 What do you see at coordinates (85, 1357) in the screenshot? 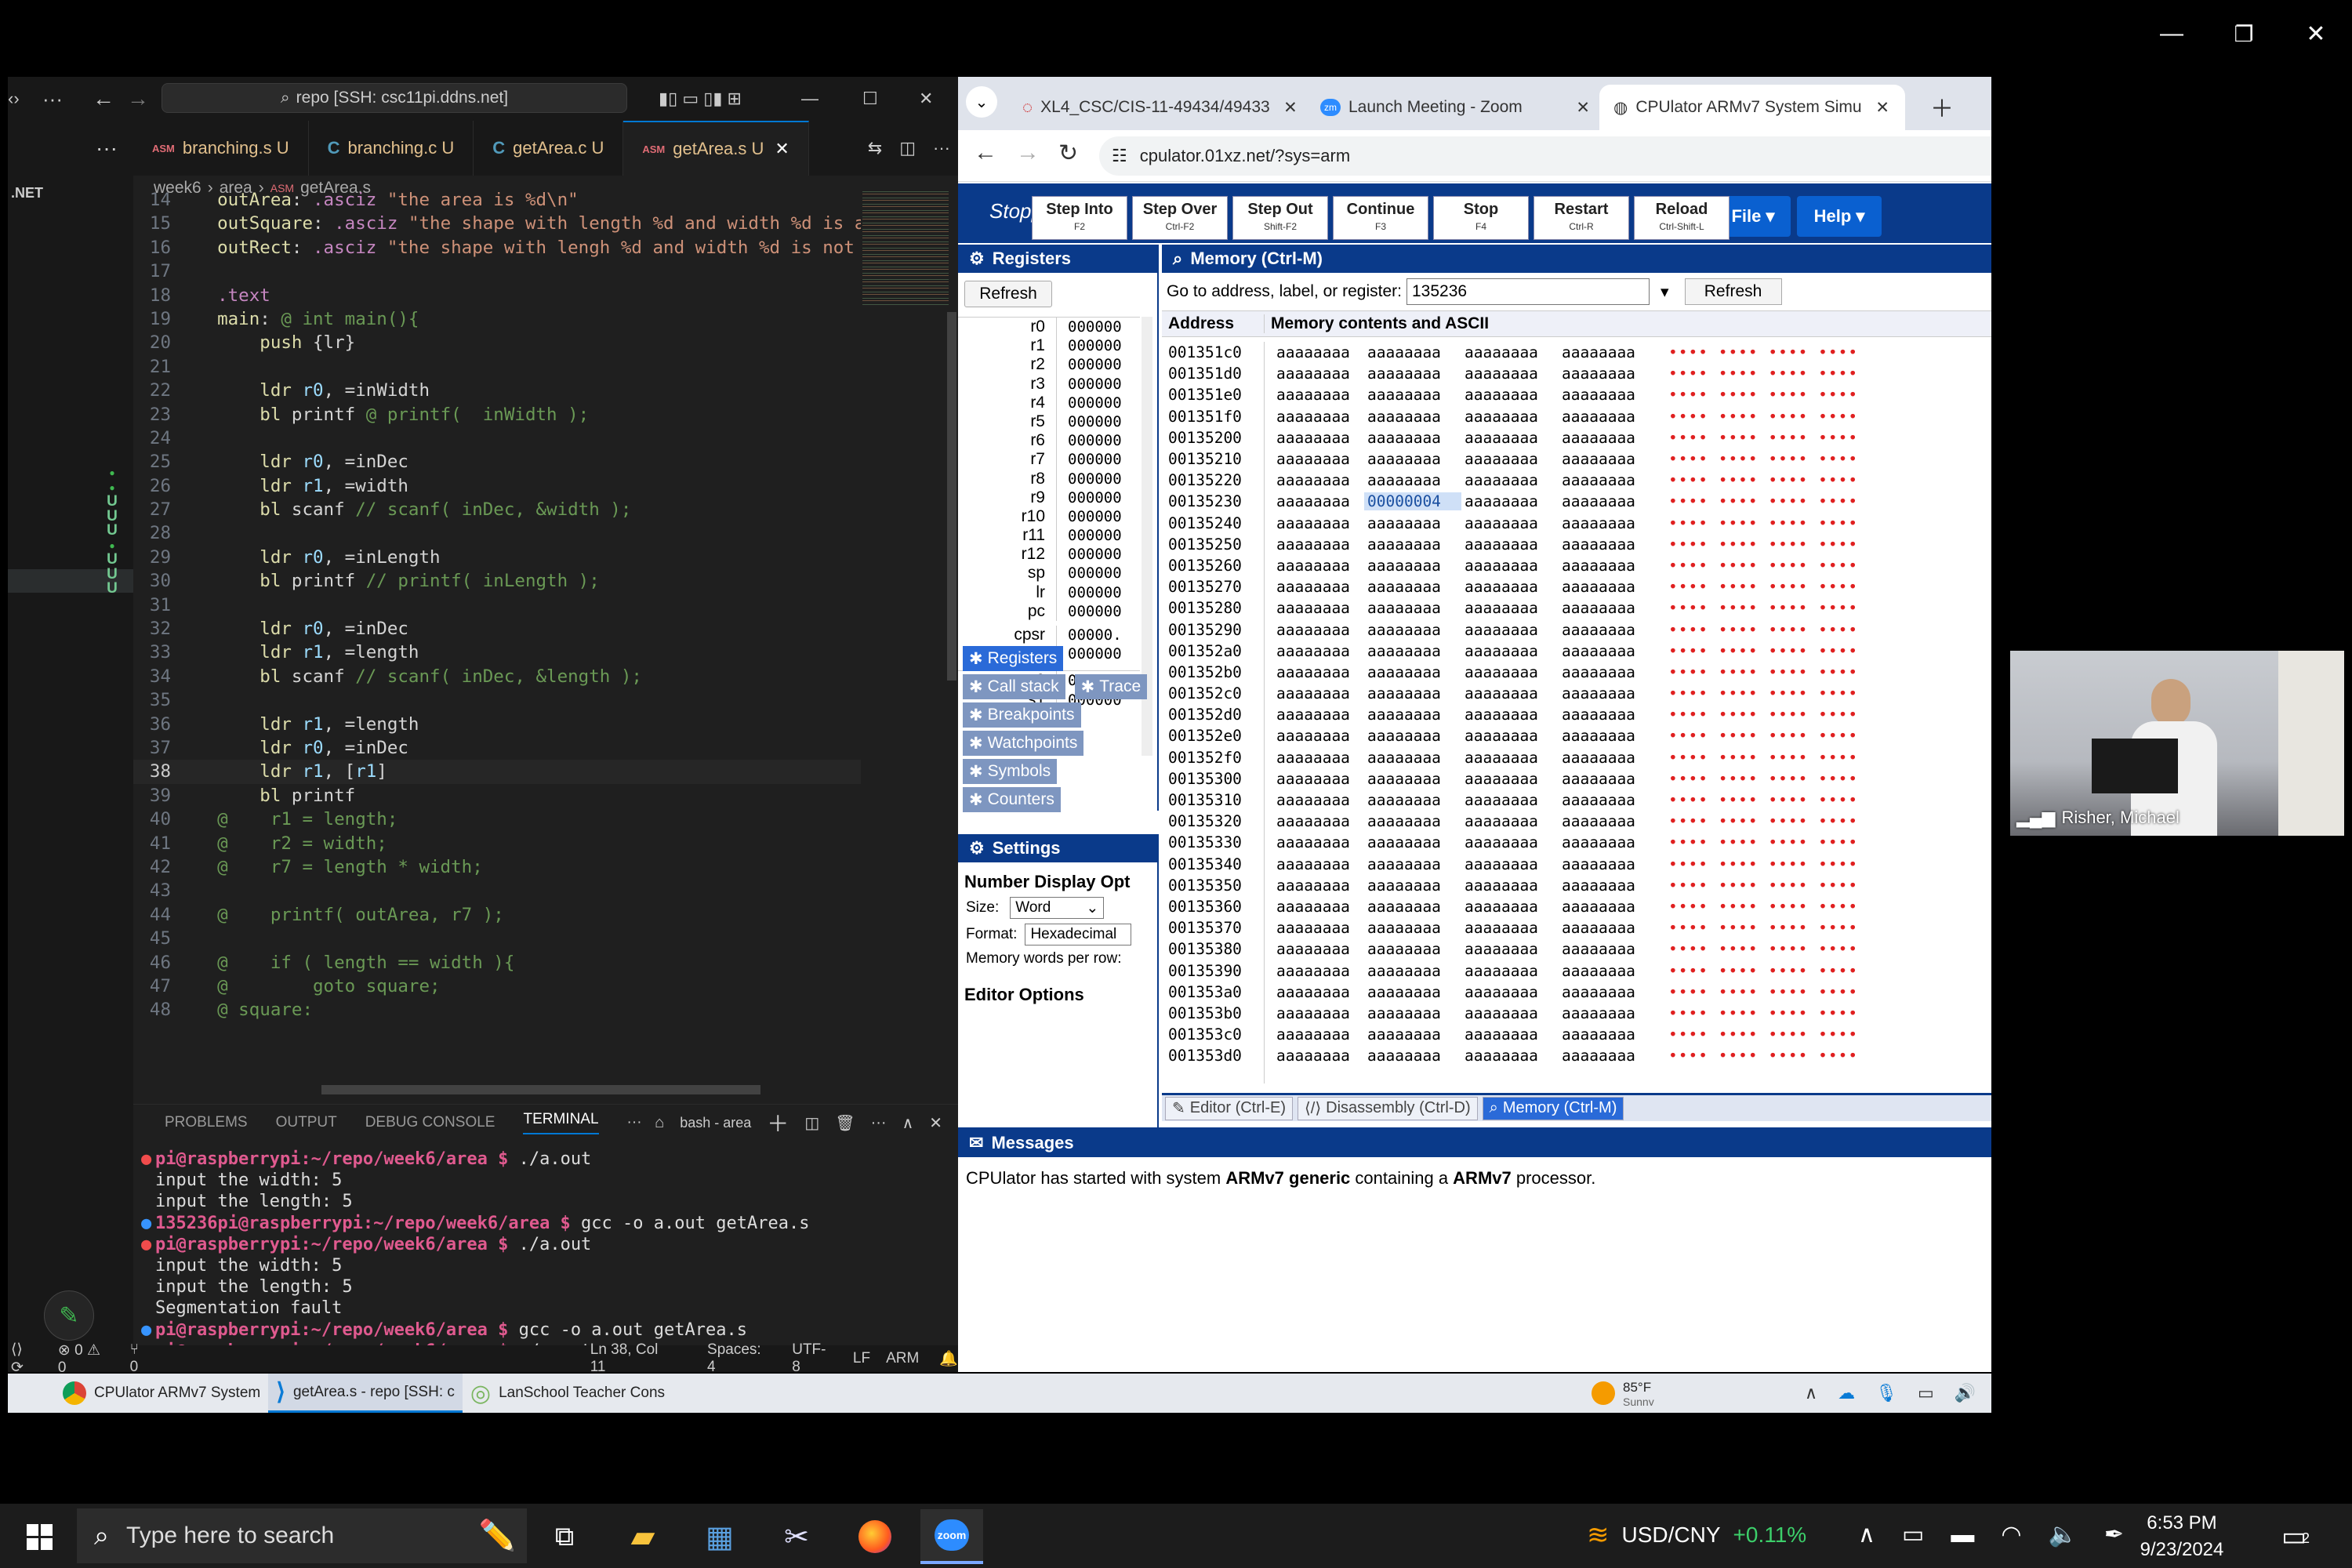
I see `problems-count: ⊗ 0 ⚠ 0` at bounding box center [85, 1357].